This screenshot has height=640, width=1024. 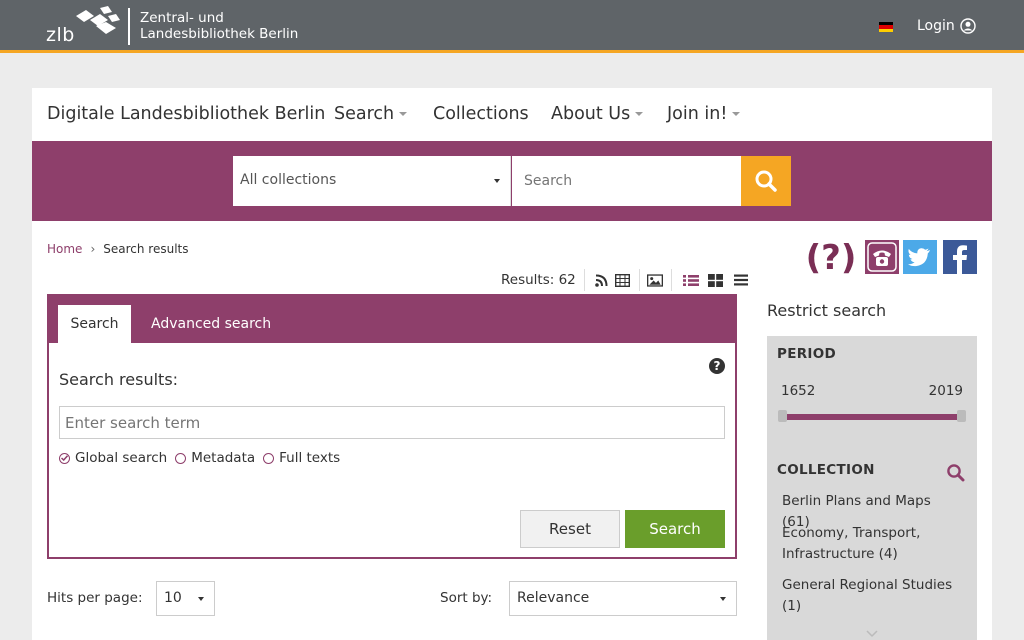 What do you see at coordinates (654, 280) in the screenshot?
I see `image-icon` at bounding box center [654, 280].